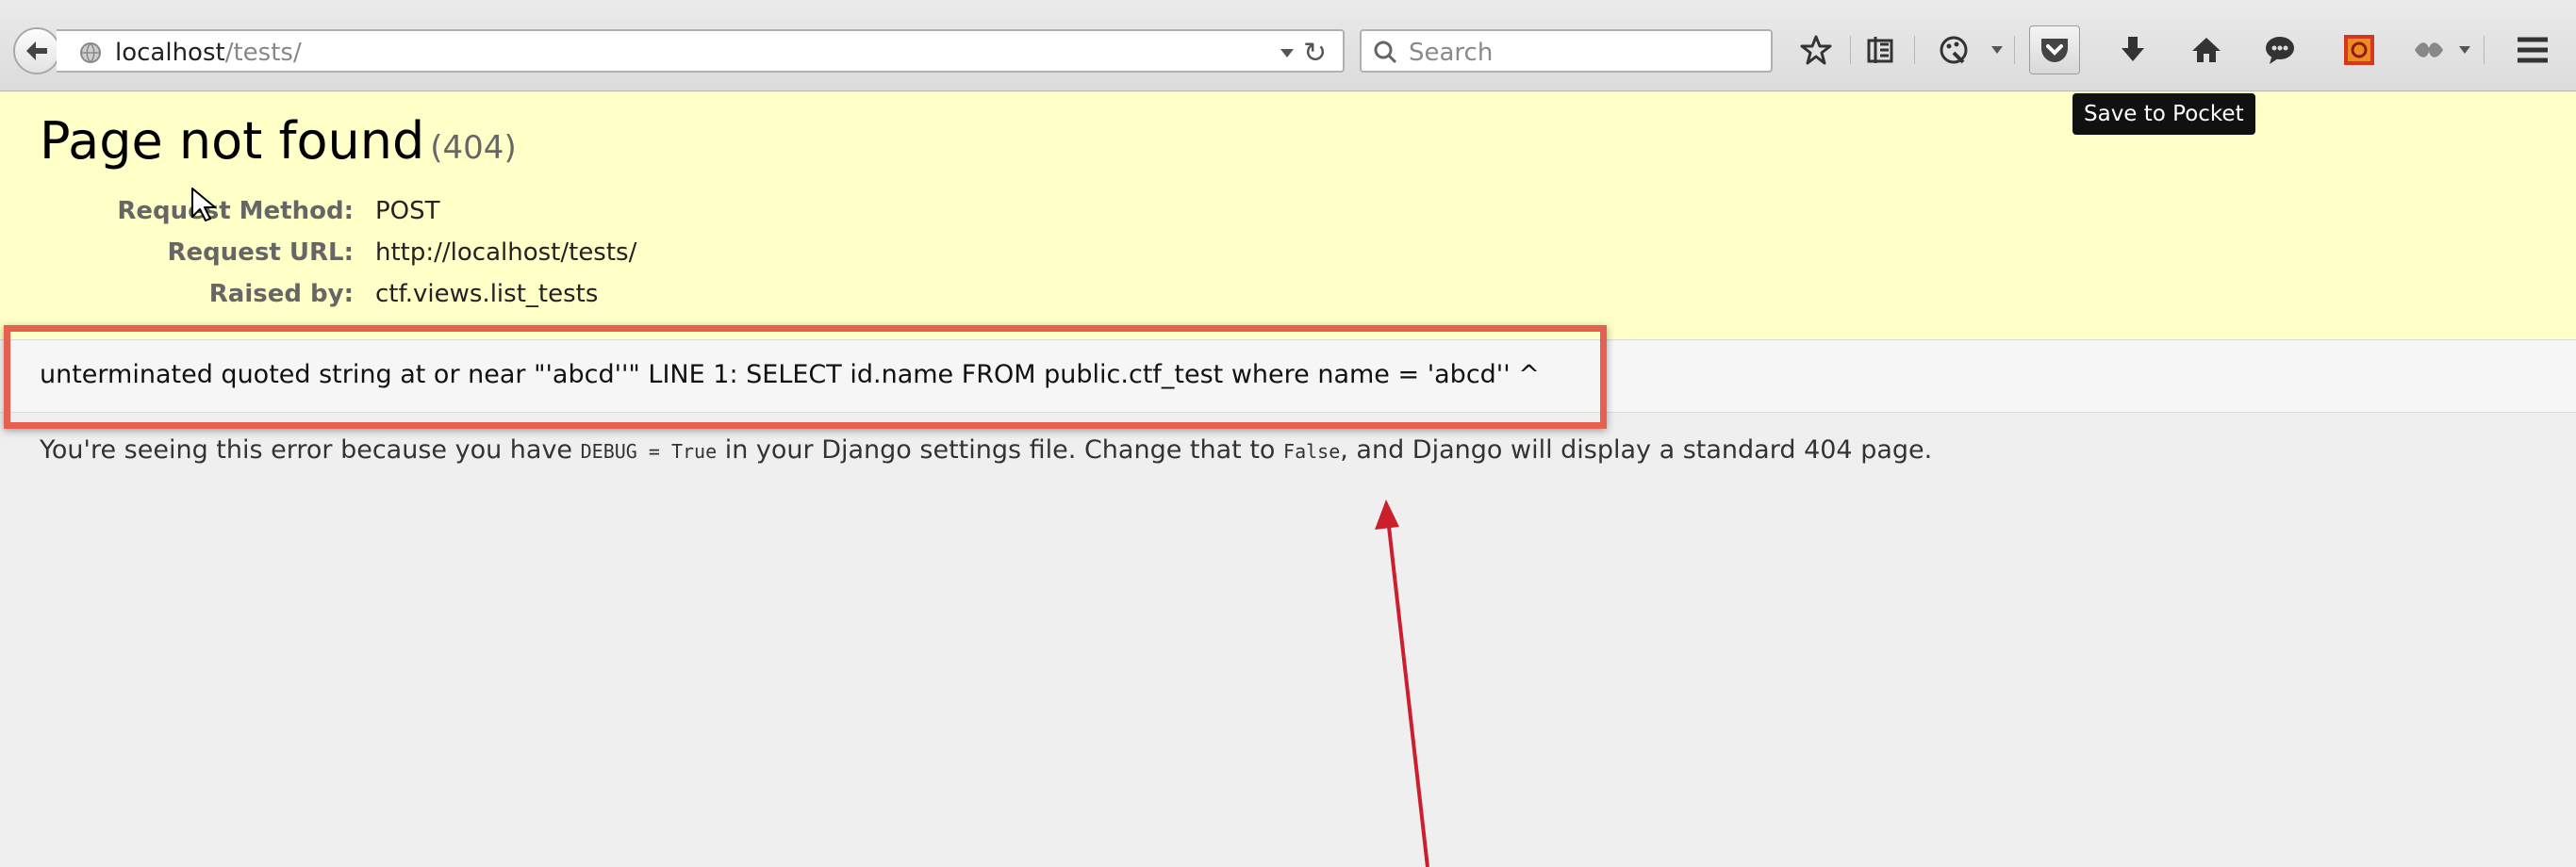 This screenshot has width=2576, height=867. Describe the element at coordinates (1954, 50) in the screenshot. I see `developer-tools-icon` at that location.